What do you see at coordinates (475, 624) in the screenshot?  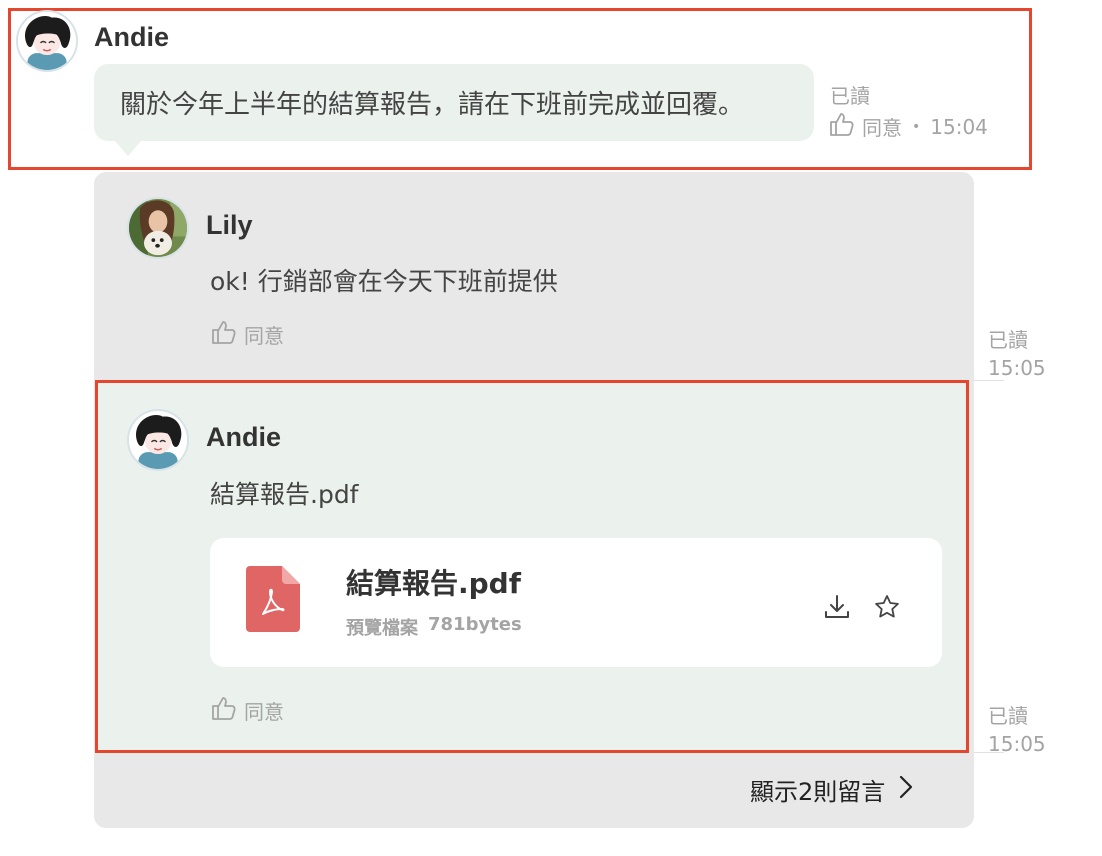 I see `file-size: 781bytes` at bounding box center [475, 624].